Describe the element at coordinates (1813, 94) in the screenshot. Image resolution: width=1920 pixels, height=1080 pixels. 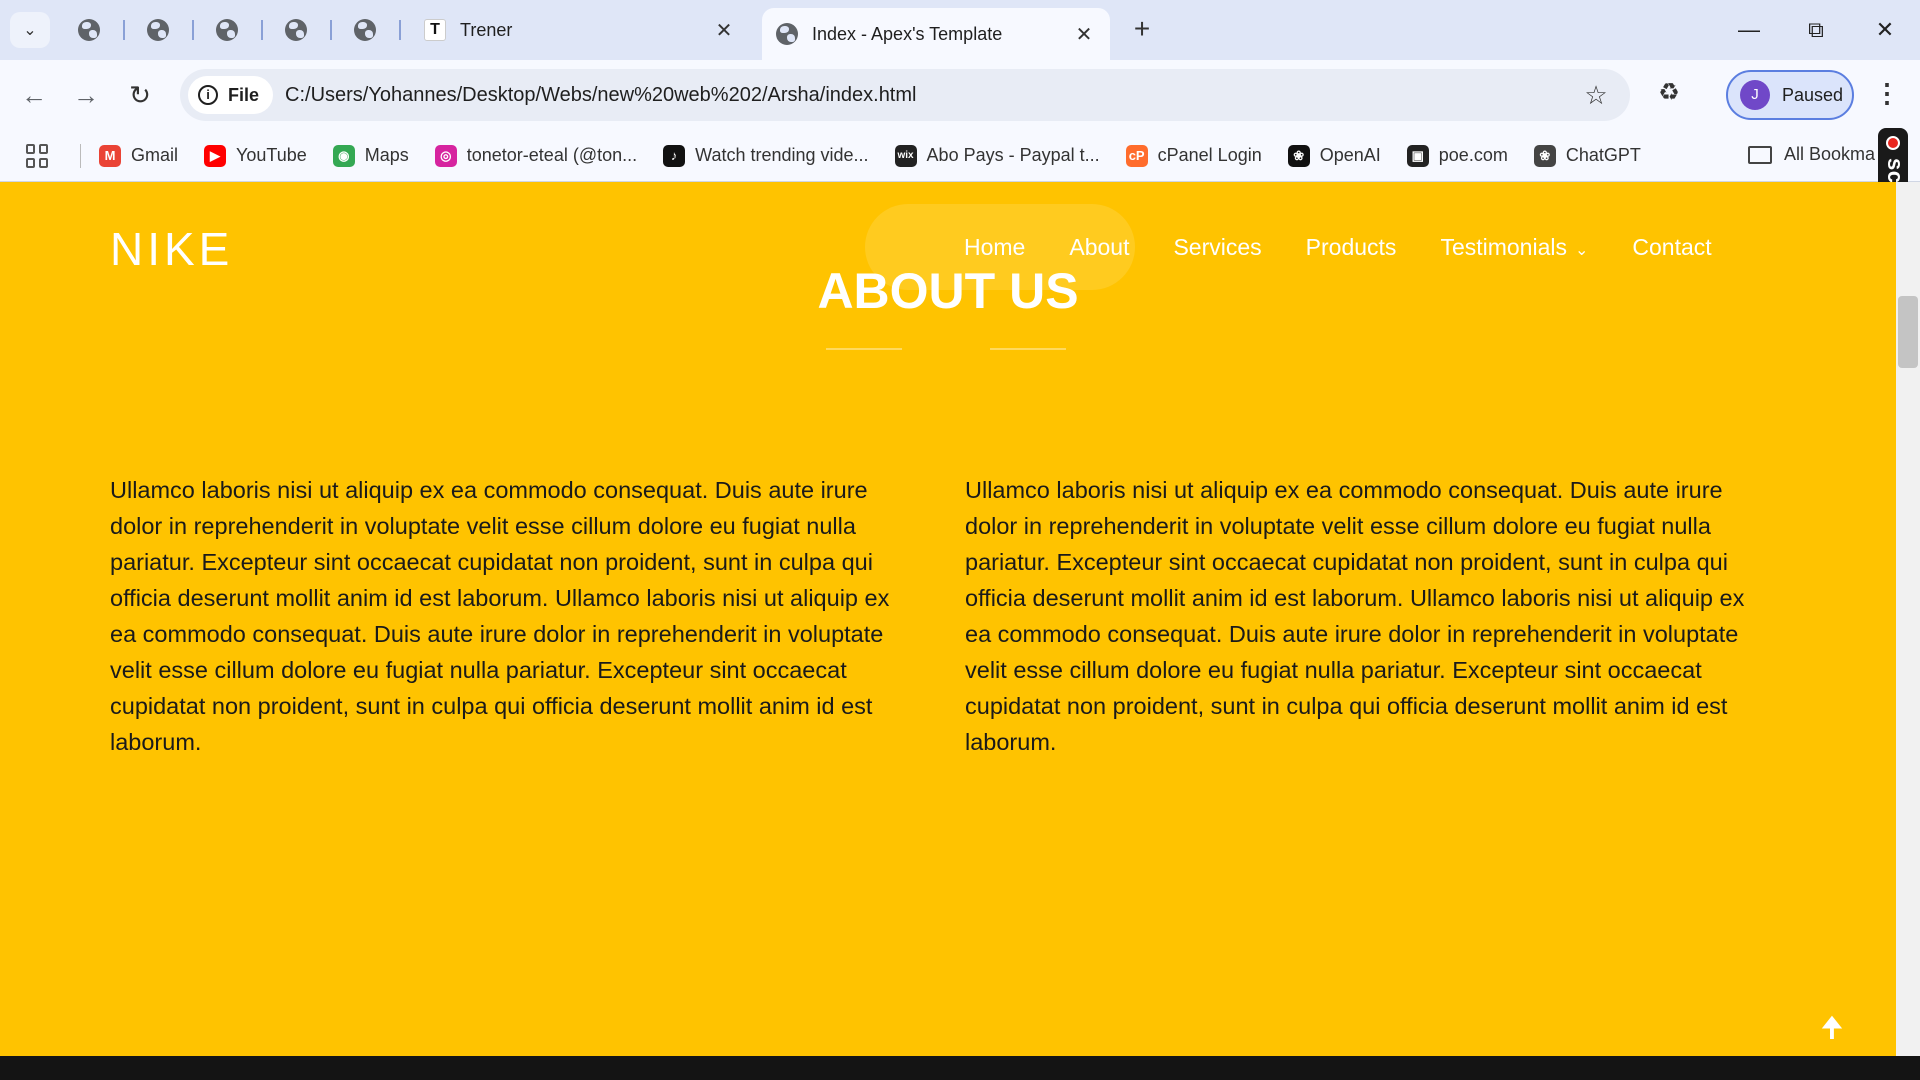
I see `profile-status: Paused` at that location.